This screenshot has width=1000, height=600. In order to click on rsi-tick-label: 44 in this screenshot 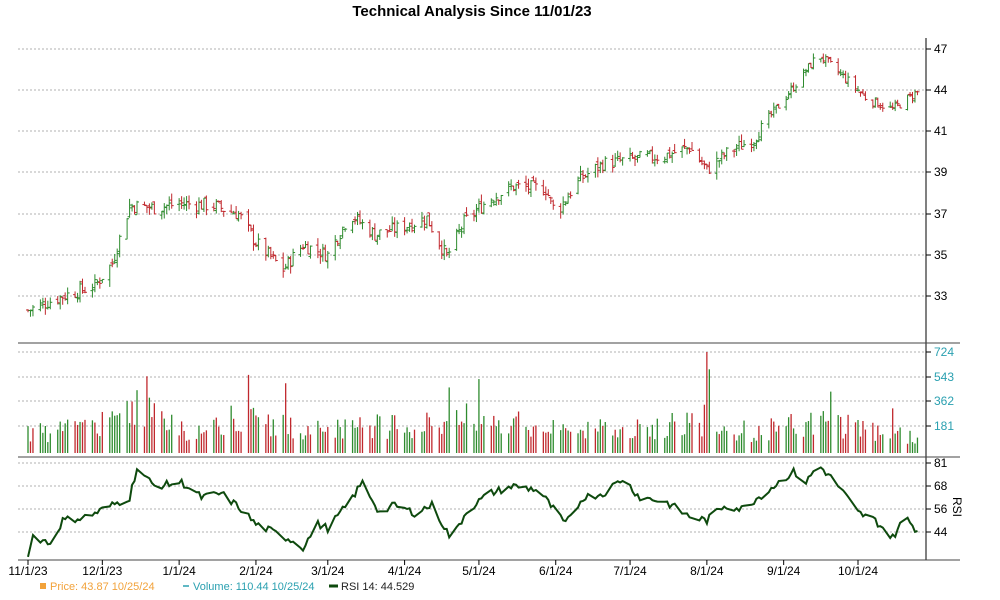, I will do `click(941, 532)`.